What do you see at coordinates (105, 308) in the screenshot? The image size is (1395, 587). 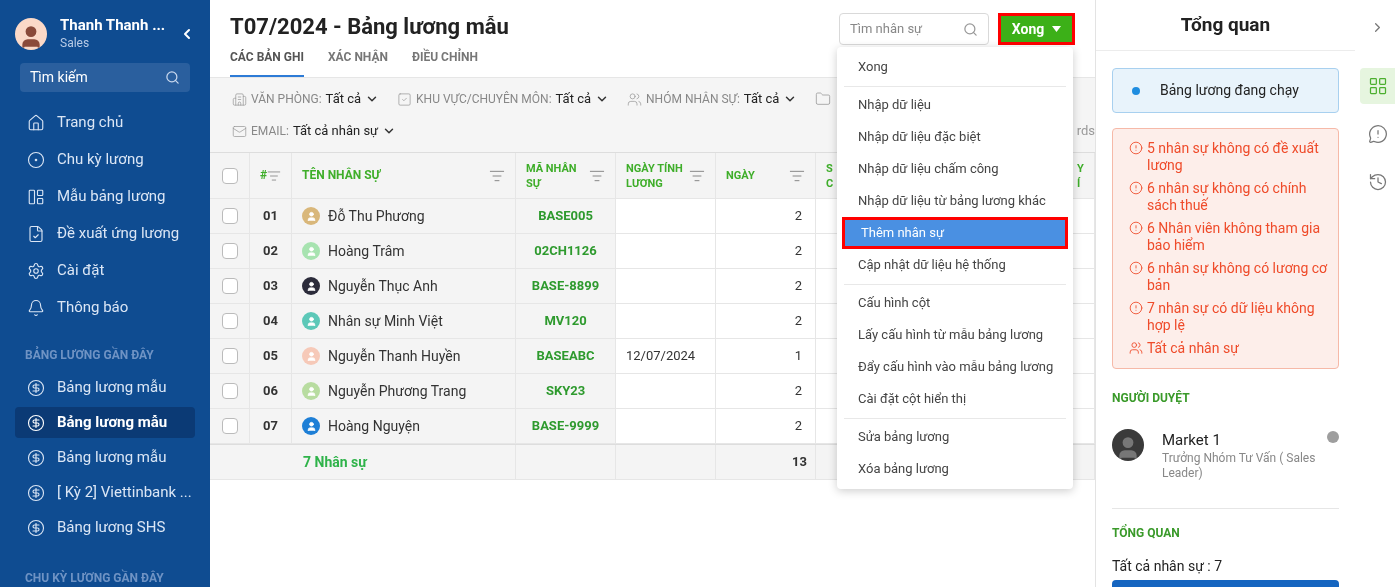 I see `sidebar-item: Thông báo` at bounding box center [105, 308].